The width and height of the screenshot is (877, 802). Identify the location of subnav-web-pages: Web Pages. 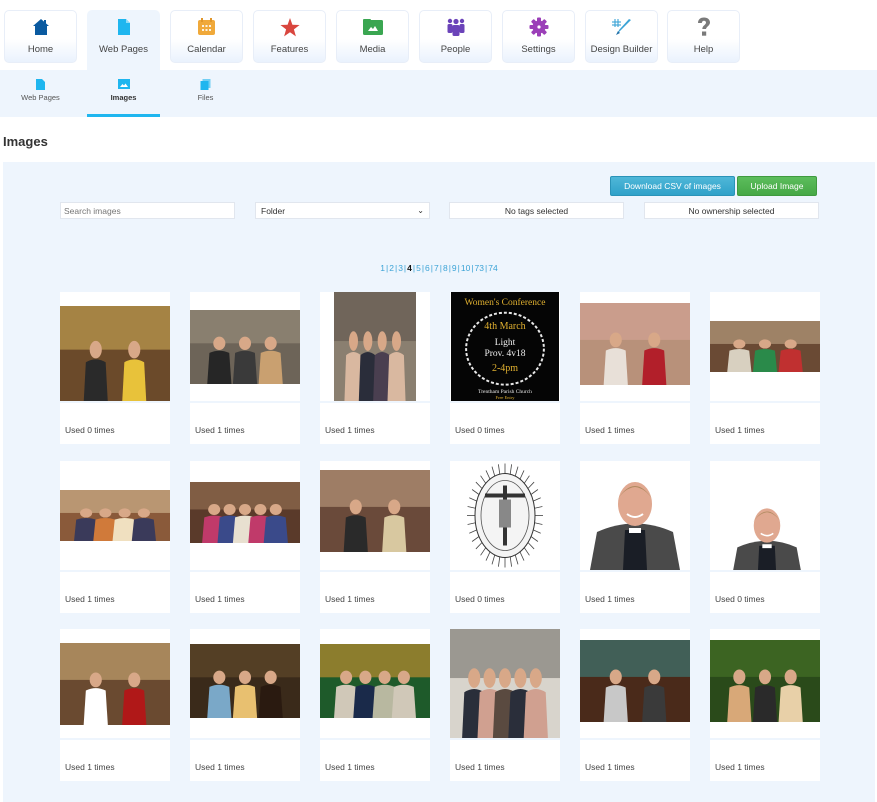
(40, 93).